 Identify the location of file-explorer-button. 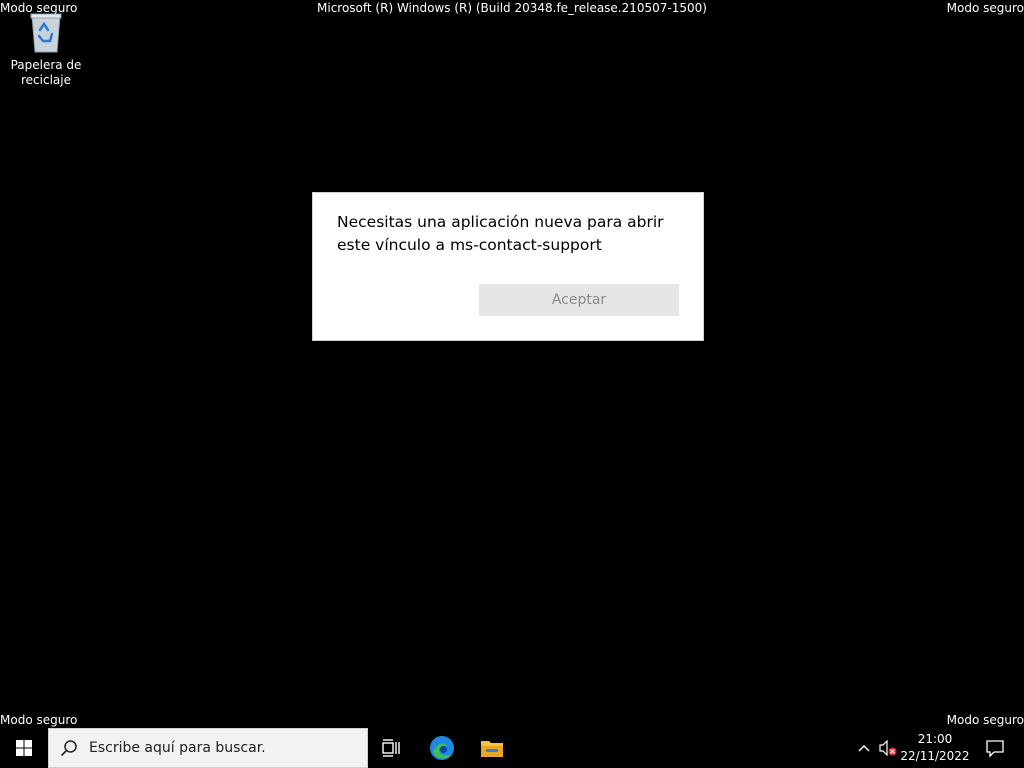
(492, 748).